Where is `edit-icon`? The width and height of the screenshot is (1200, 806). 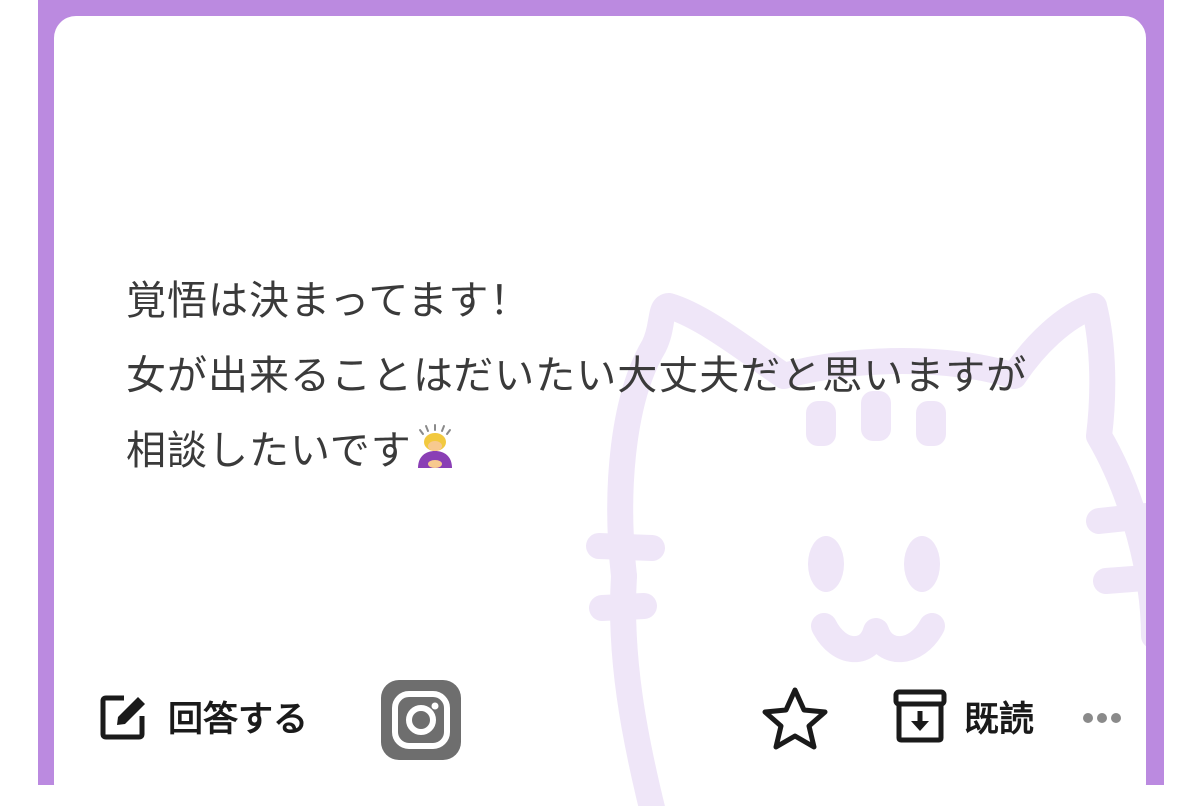
edit-icon is located at coordinates (122, 717).